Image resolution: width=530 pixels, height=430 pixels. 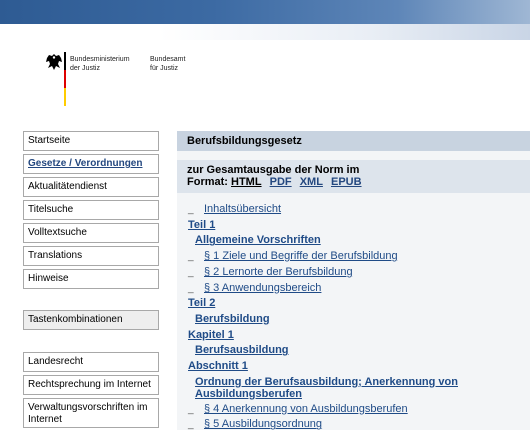 What do you see at coordinates (91, 164) in the screenshot?
I see `sidebar-item-gesetze: Gesetze / Verordnungen` at bounding box center [91, 164].